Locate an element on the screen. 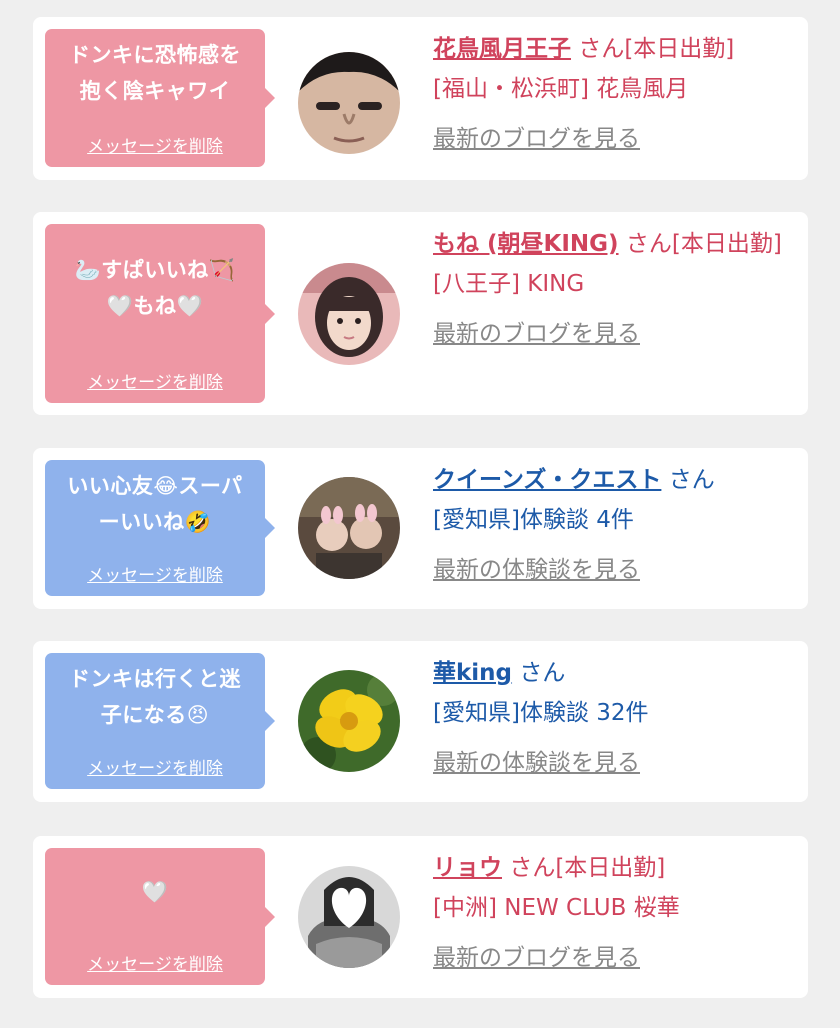  message-bubble: いい心友😂スーパ ーいいね🤣 メッセージを削除 is located at coordinates (160, 528).